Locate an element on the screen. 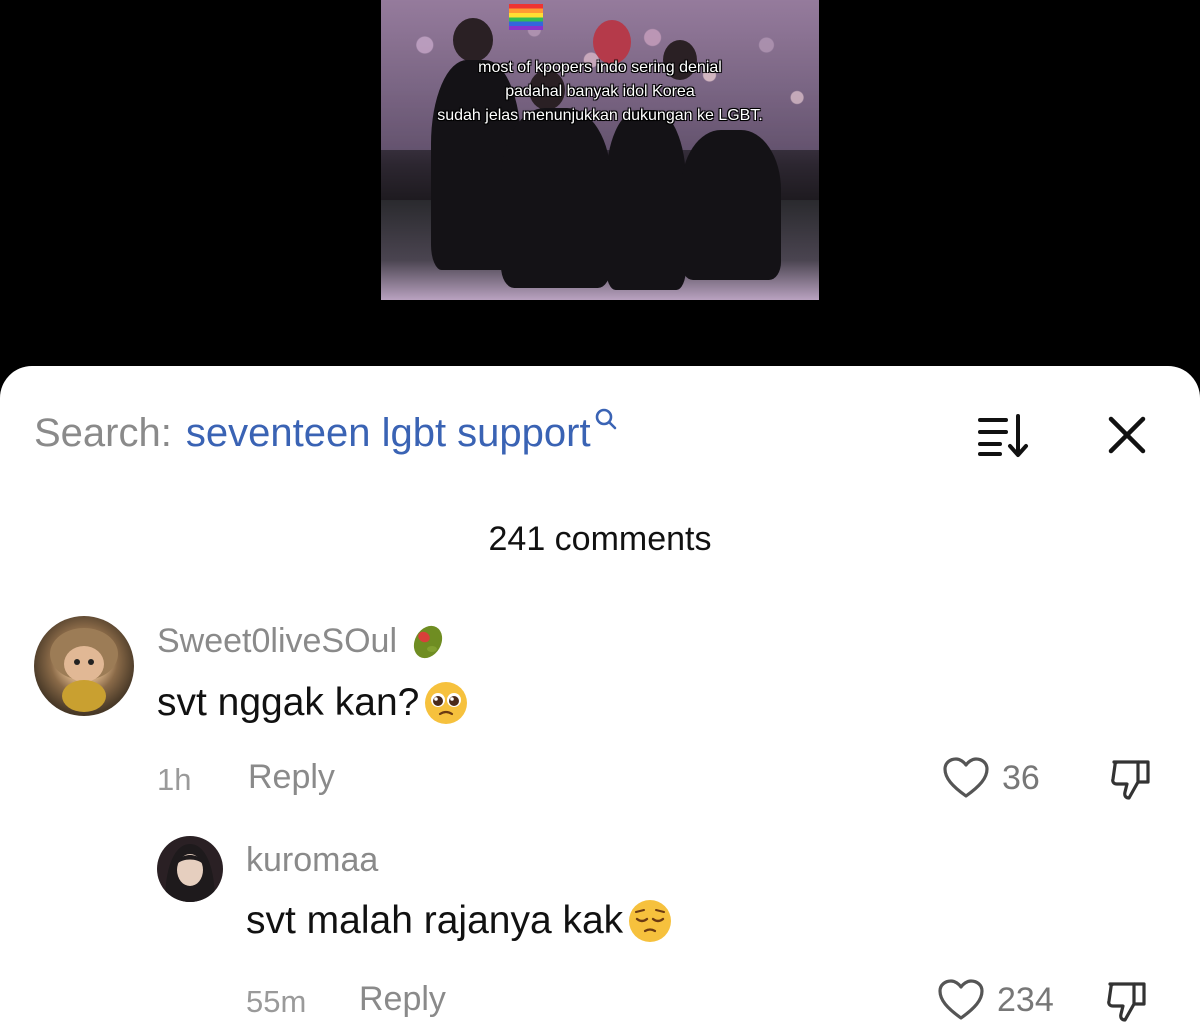 This screenshot has height=1027, width=1200. comment-text: svt nggak kan? is located at coordinates (313, 703).